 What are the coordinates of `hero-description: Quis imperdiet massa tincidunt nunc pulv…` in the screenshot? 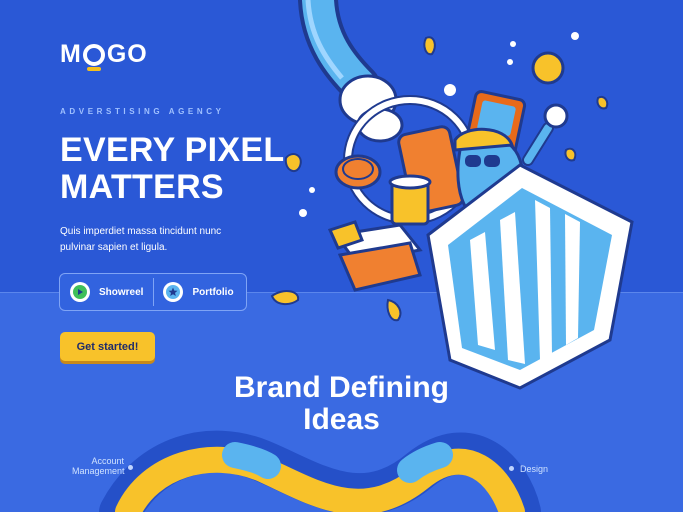 It's located at (141, 239).